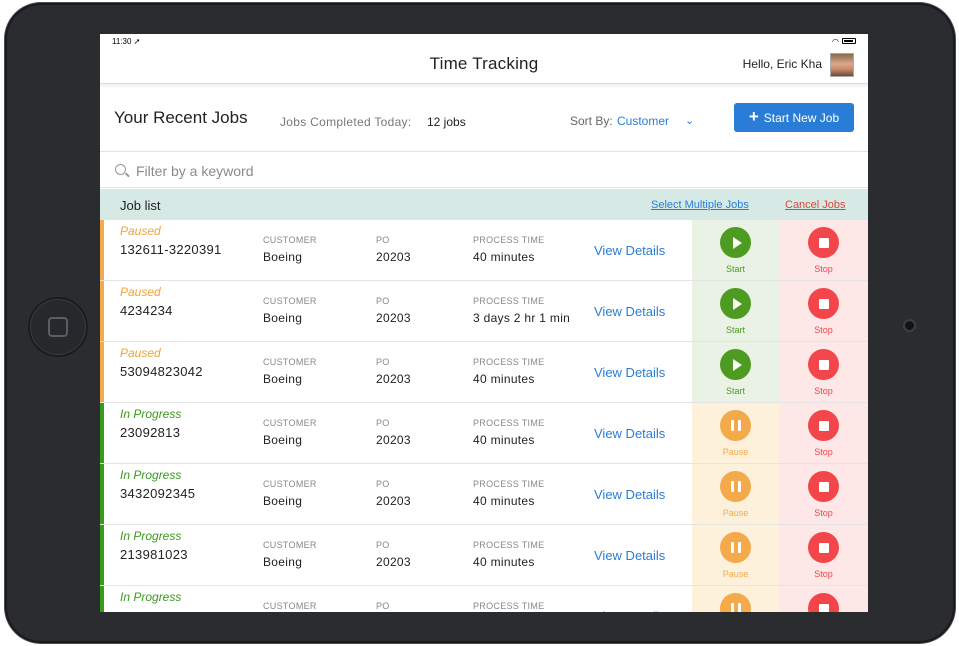  Describe the element at coordinates (689, 120) in the screenshot. I see `chevron-down-icon: ⌄` at that location.